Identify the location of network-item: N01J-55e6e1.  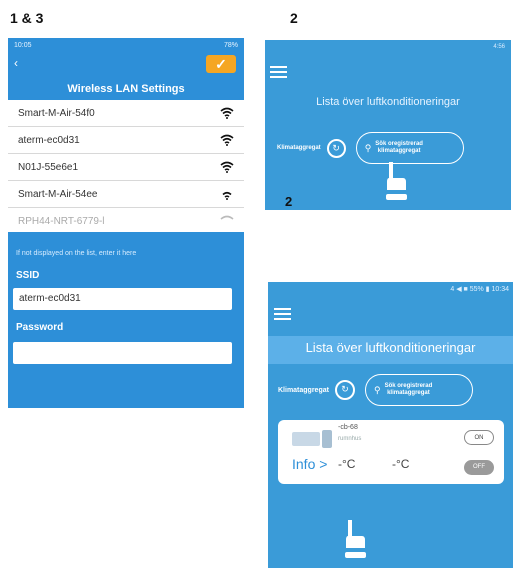
(126, 167).